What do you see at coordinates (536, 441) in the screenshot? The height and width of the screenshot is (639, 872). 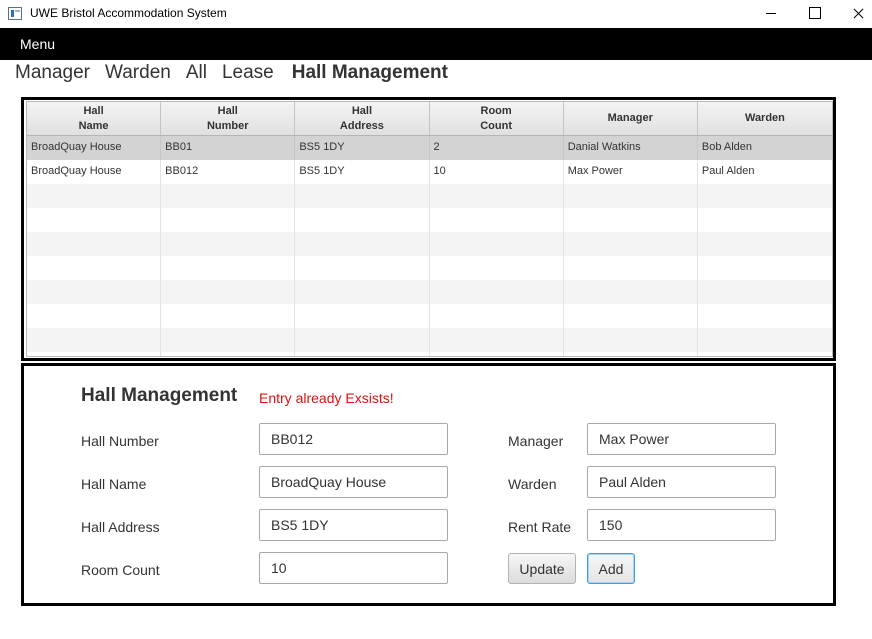 I see `manager-label: Manager` at bounding box center [536, 441].